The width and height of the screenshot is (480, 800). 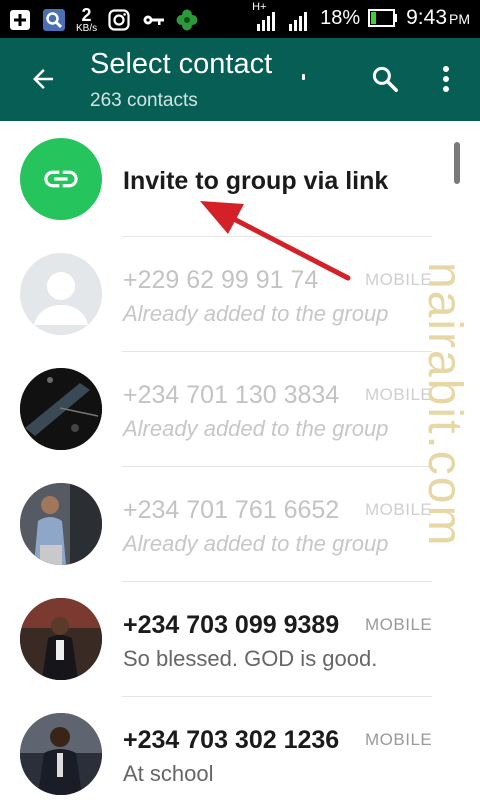 I want to click on instagram-icon, so click(x=119, y=20).